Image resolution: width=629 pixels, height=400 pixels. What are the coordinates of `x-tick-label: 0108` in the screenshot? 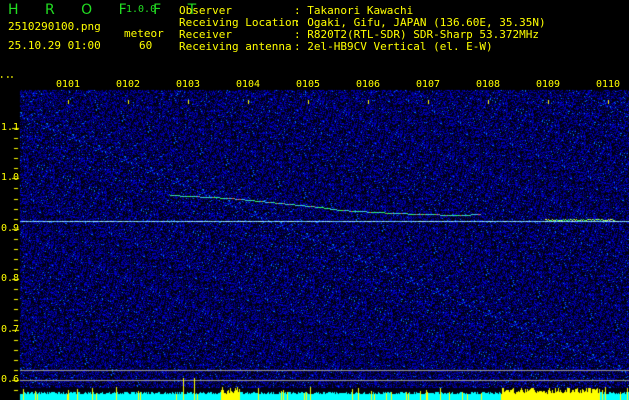 It's located at (488, 84).